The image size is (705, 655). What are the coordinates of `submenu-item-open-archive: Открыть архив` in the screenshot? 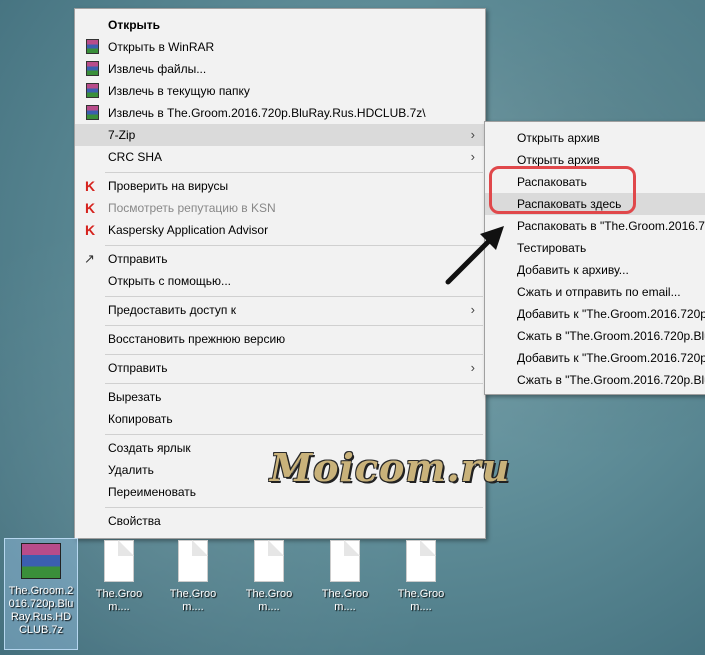 It's located at (595, 138).